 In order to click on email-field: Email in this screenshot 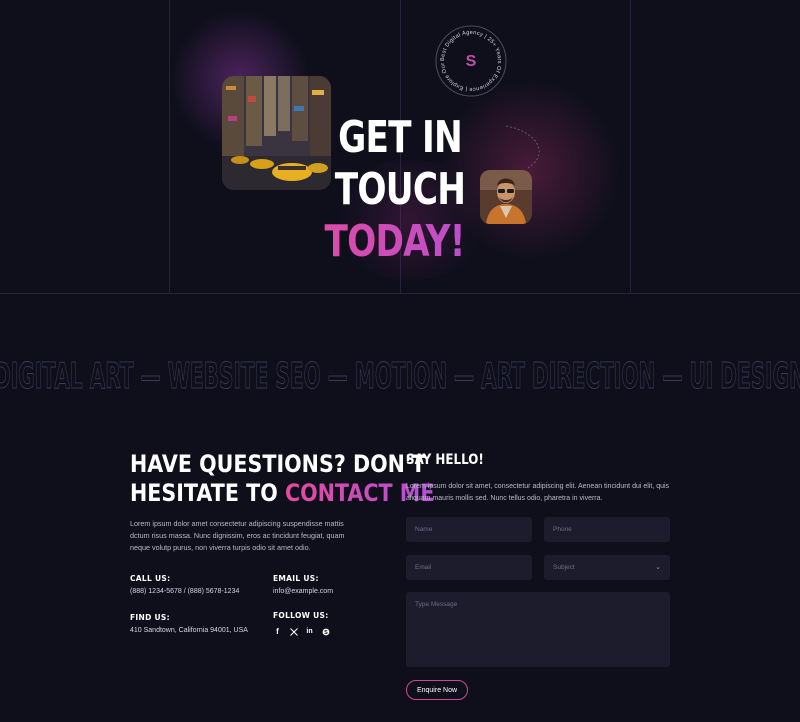, I will do `click(469, 567)`.